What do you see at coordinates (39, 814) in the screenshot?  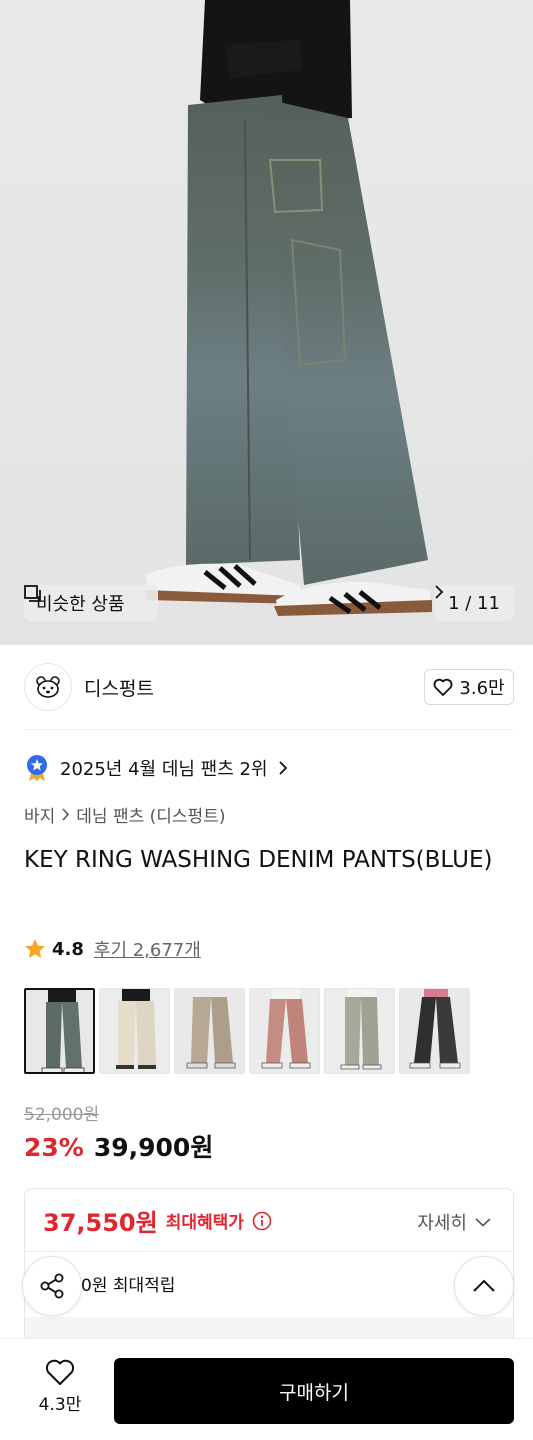 I see `breadcrumb-category: 바지` at bounding box center [39, 814].